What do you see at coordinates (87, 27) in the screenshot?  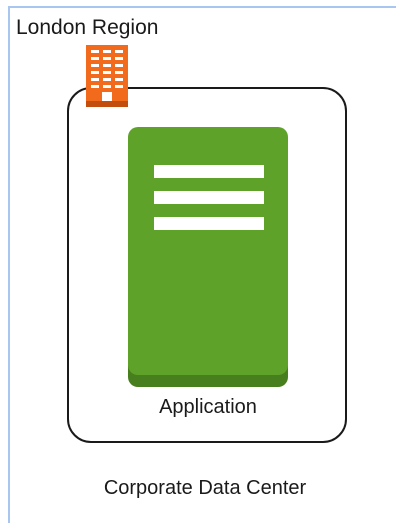 I see `region-label: London Region` at bounding box center [87, 27].